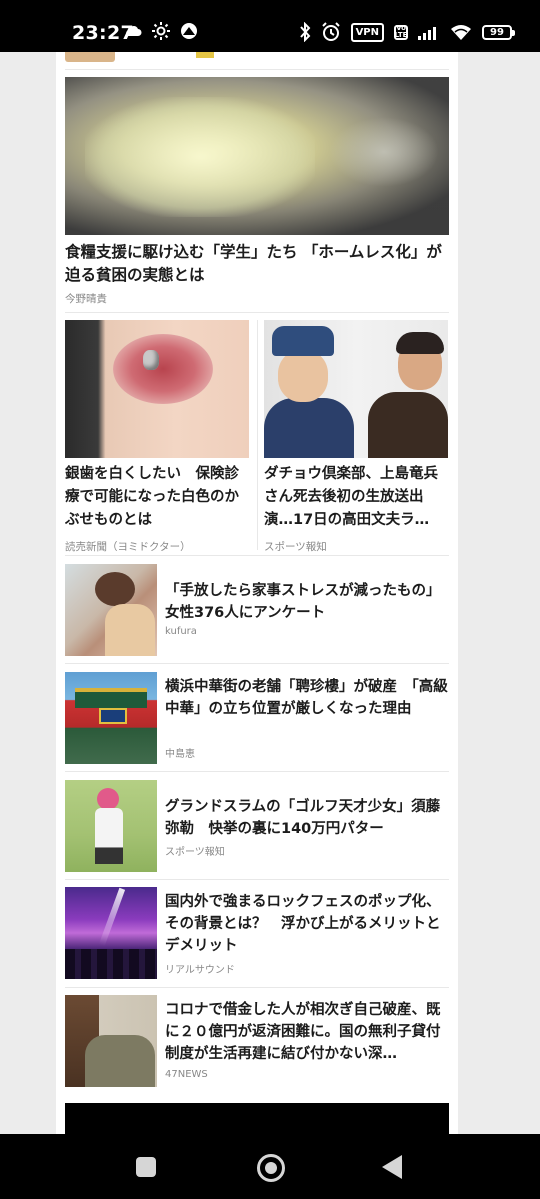 The height and width of the screenshot is (1199, 540). I want to click on previous-item-badge, so click(205, 55).